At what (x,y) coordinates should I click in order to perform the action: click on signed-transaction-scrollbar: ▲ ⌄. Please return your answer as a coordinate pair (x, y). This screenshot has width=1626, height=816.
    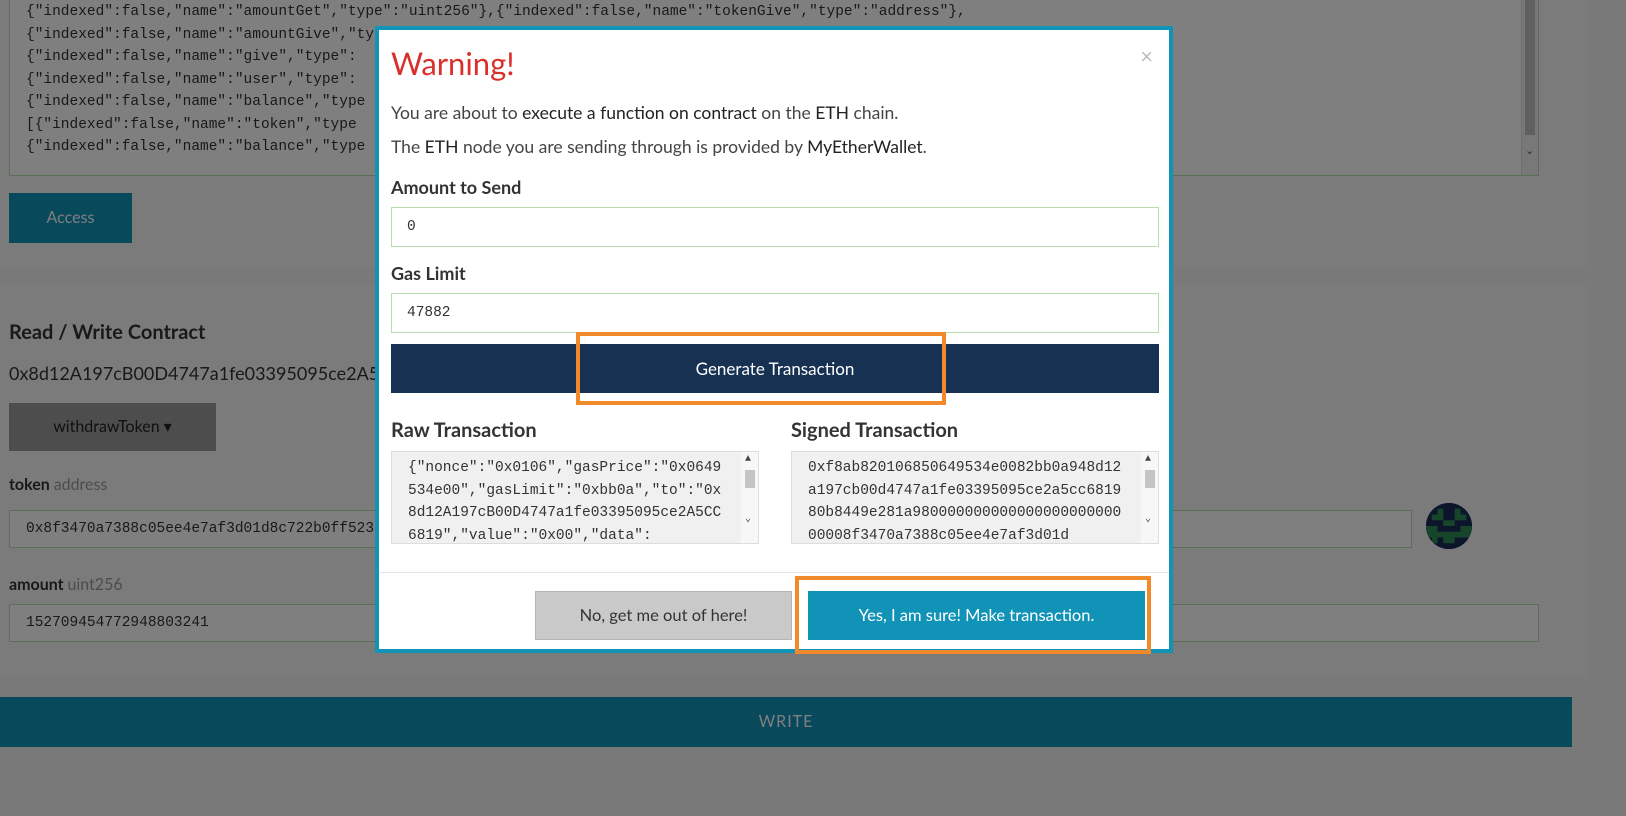
    Looking at the image, I should click on (1149, 497).